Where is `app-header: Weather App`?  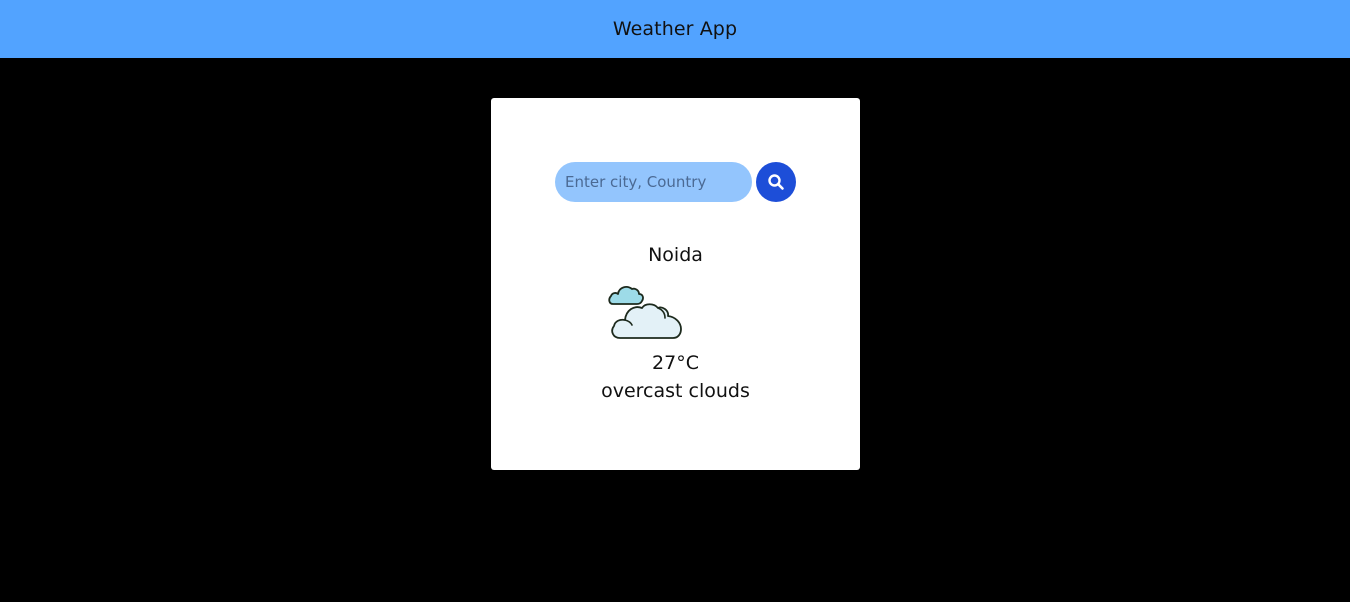 app-header: Weather App is located at coordinates (675, 29).